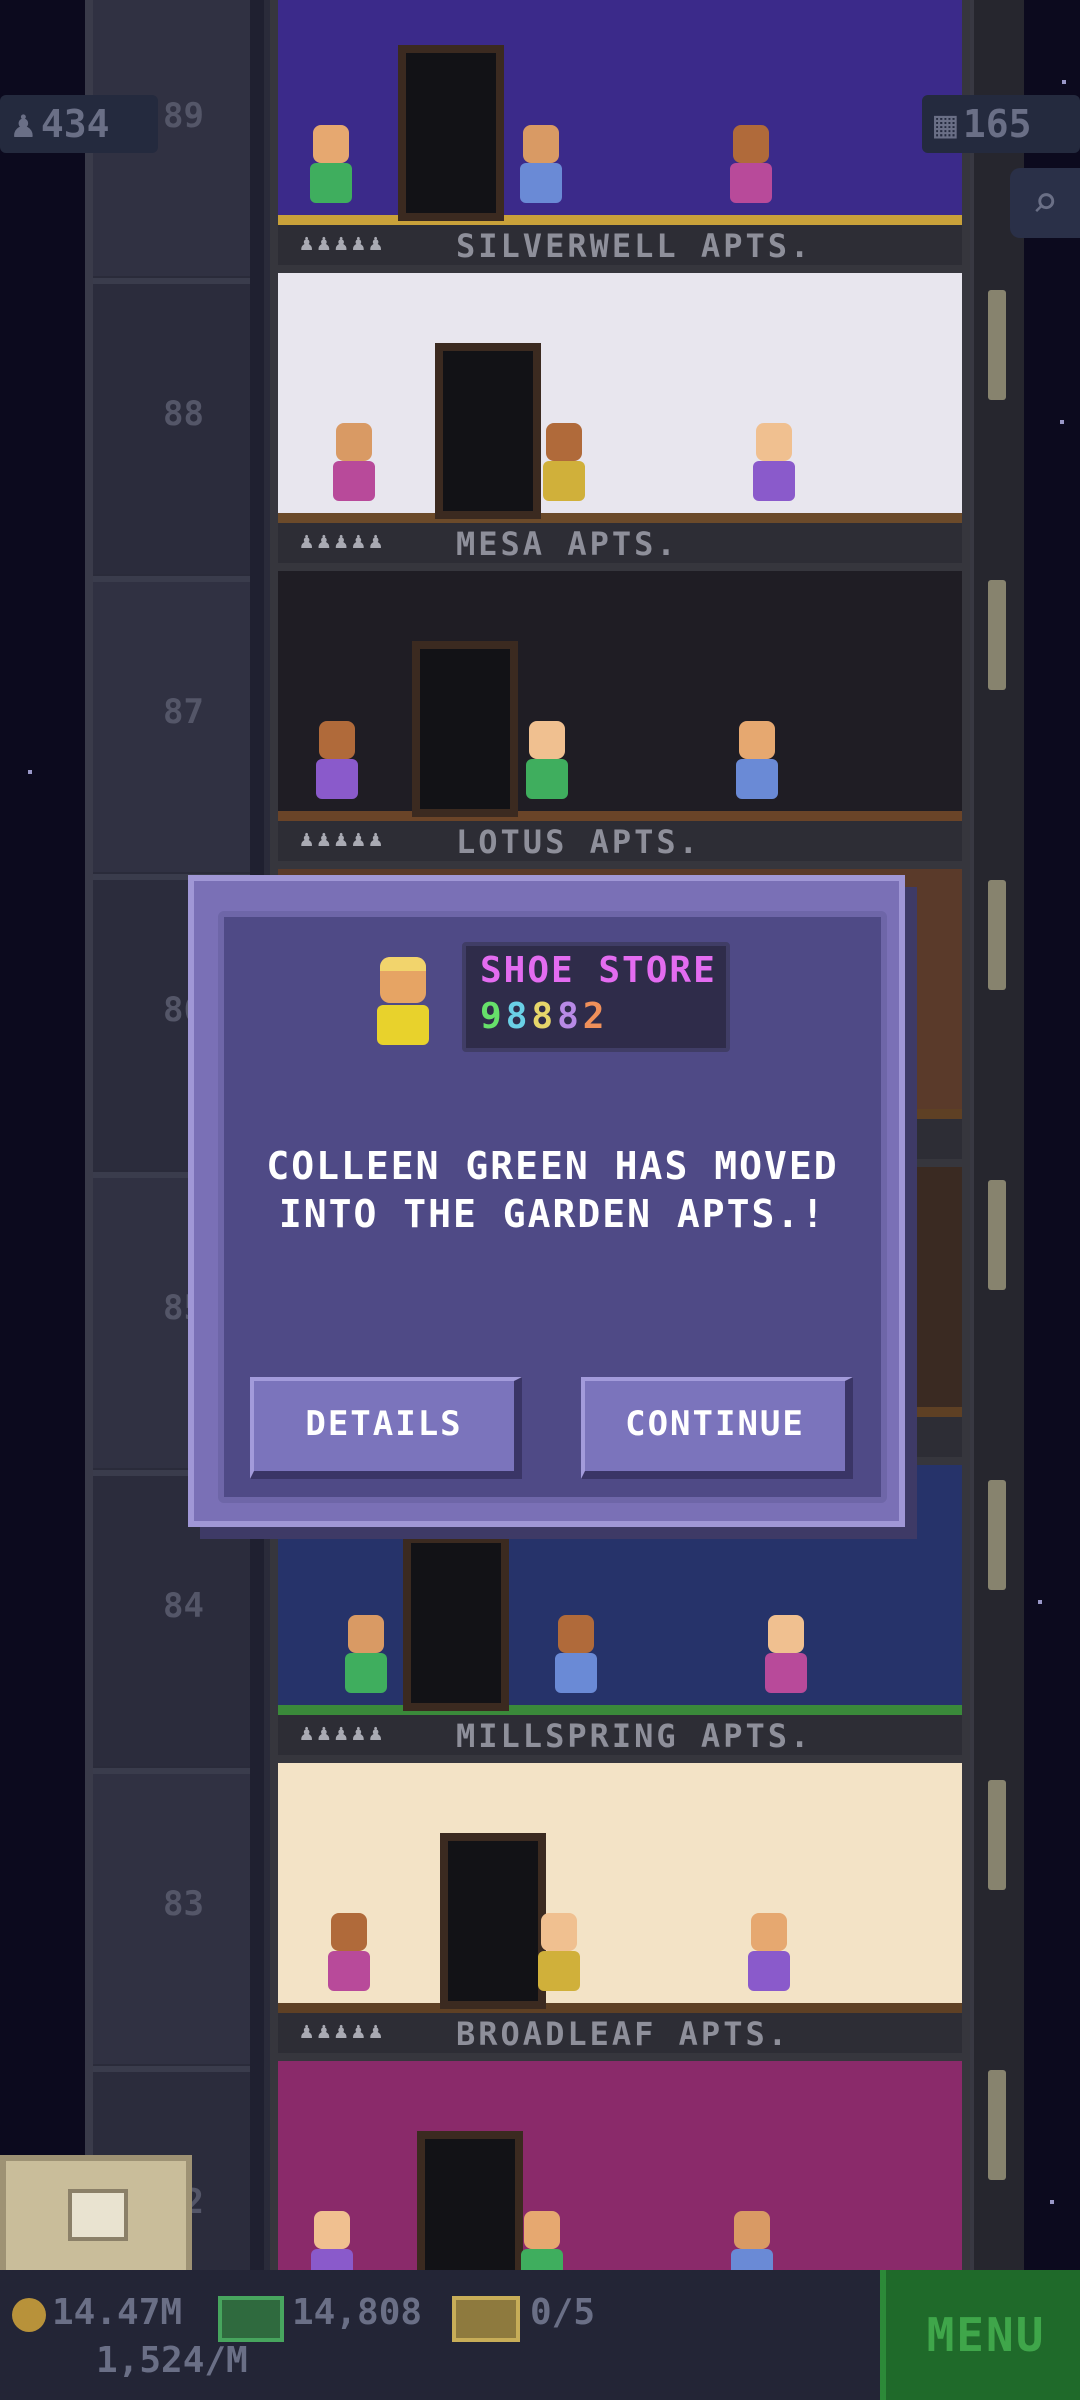 The height and width of the screenshot is (2400, 1080). What do you see at coordinates (29, 2315) in the screenshot?
I see `coin-icon` at bounding box center [29, 2315].